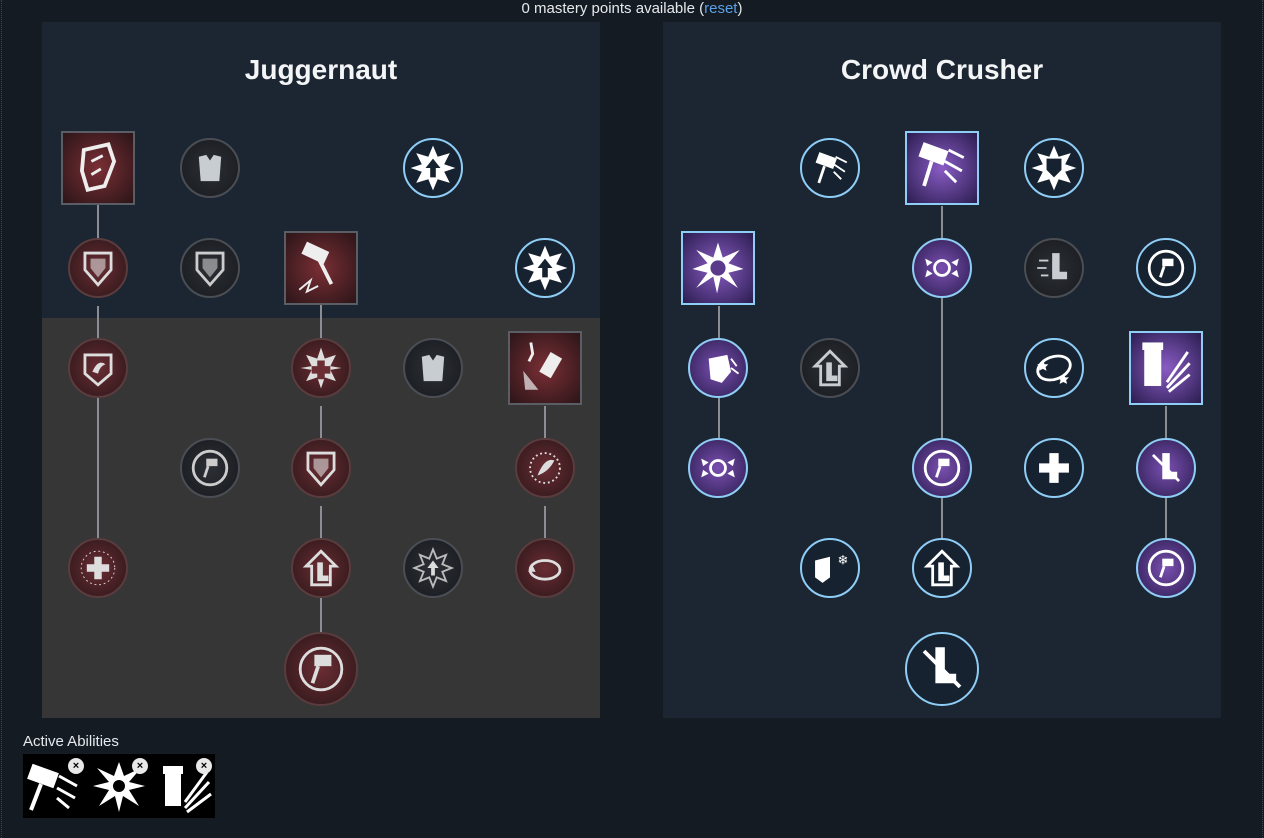  Describe the element at coordinates (740, 8) in the screenshot. I see `status-suffix: )` at that location.